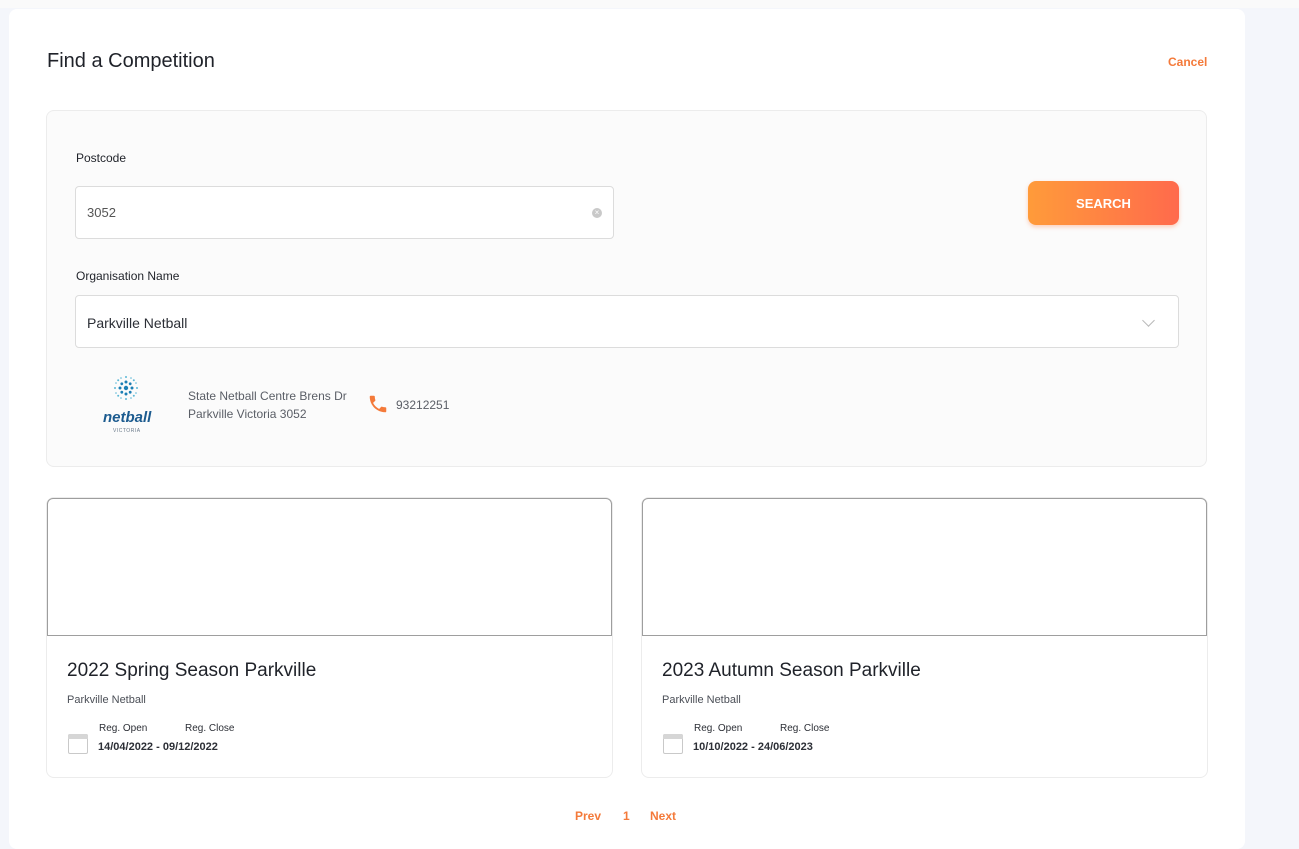 The image size is (1299, 849). I want to click on chevron-down-icon, so click(1148, 320).